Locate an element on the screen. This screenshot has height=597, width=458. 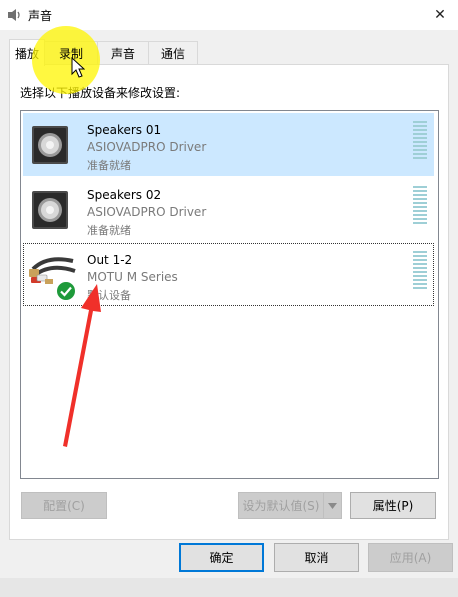
close-icon: ✕ is located at coordinates (440, 15).